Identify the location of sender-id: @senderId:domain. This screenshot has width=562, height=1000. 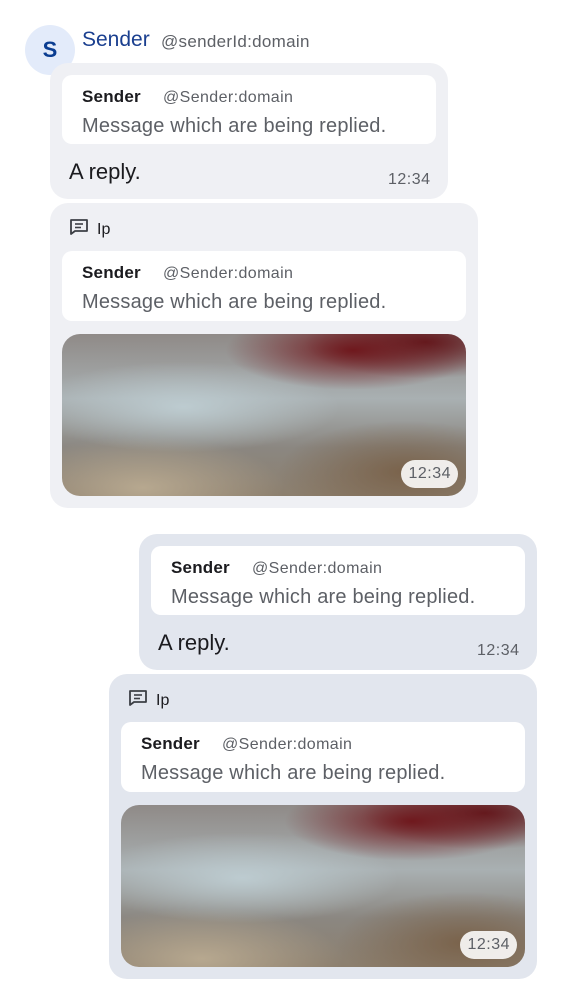
(235, 41).